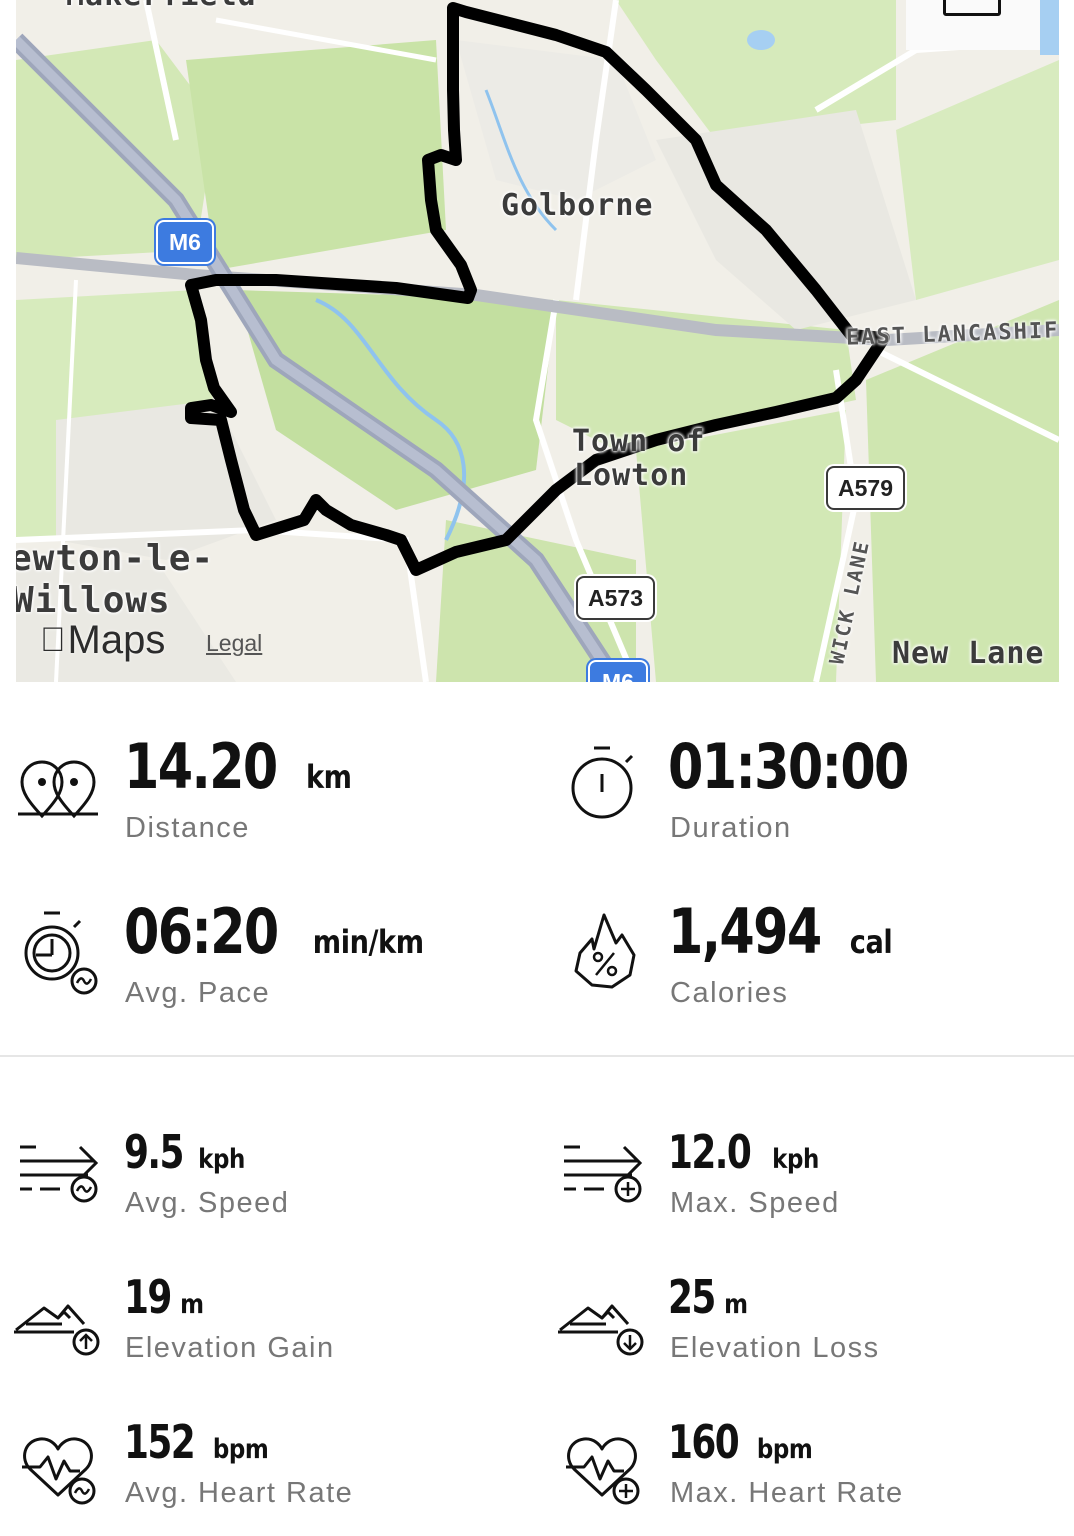  Describe the element at coordinates (274, 1325) in the screenshot. I see `stat-elevation-gain: 19 m Elevation Gain` at that location.